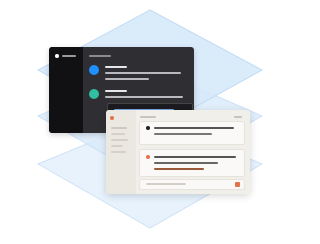 The height and width of the screenshot is (244, 320). Describe the element at coordinates (148, 117) in the screenshot. I see `light-header-bar` at that location.